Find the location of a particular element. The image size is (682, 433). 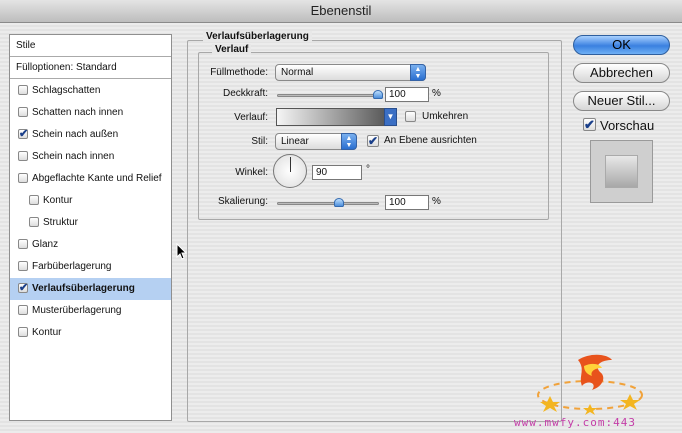

inner-shadow-checkbox is located at coordinates (23, 112).